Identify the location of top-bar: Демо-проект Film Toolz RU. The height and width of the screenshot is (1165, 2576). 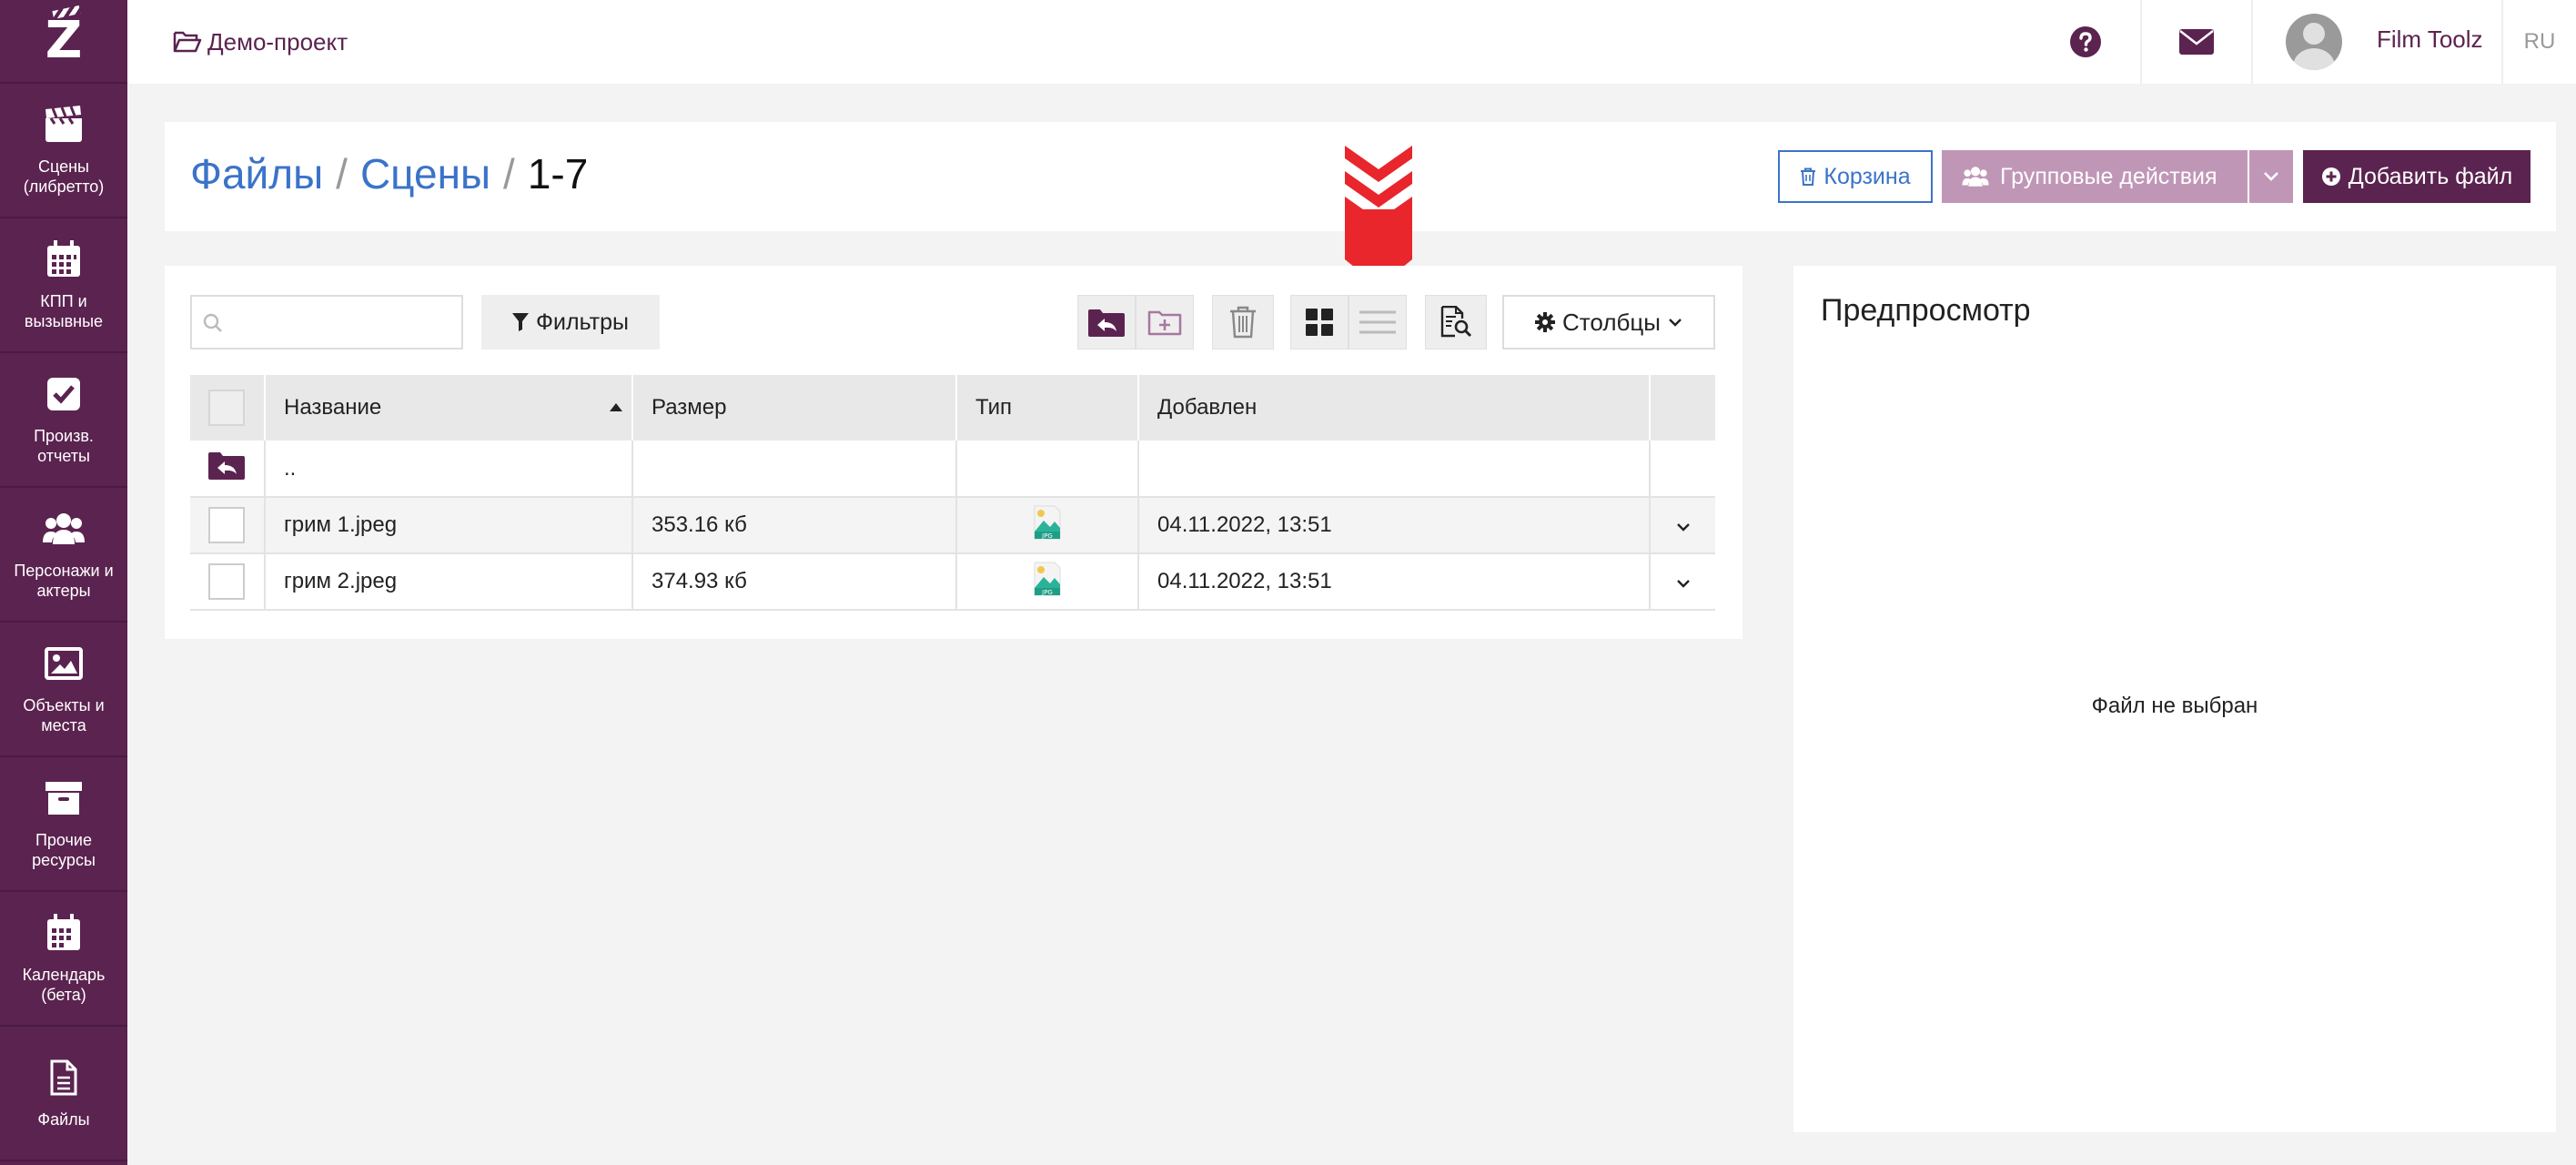
(1351, 42).